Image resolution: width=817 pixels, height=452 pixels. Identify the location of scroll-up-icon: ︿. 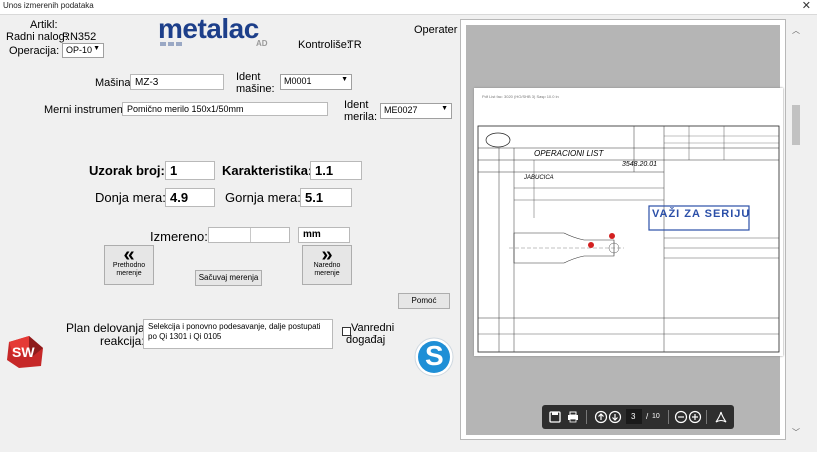
(796, 30).